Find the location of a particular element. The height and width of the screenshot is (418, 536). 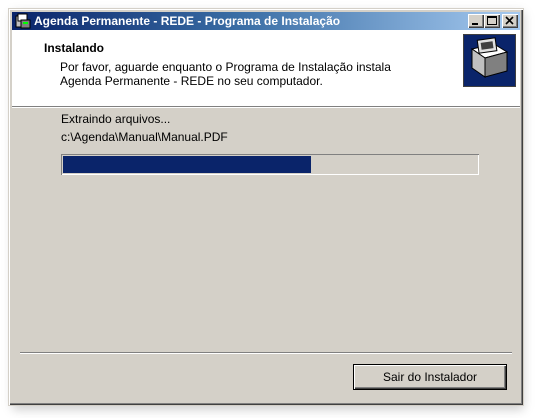

installer-icon is located at coordinates (23, 21).